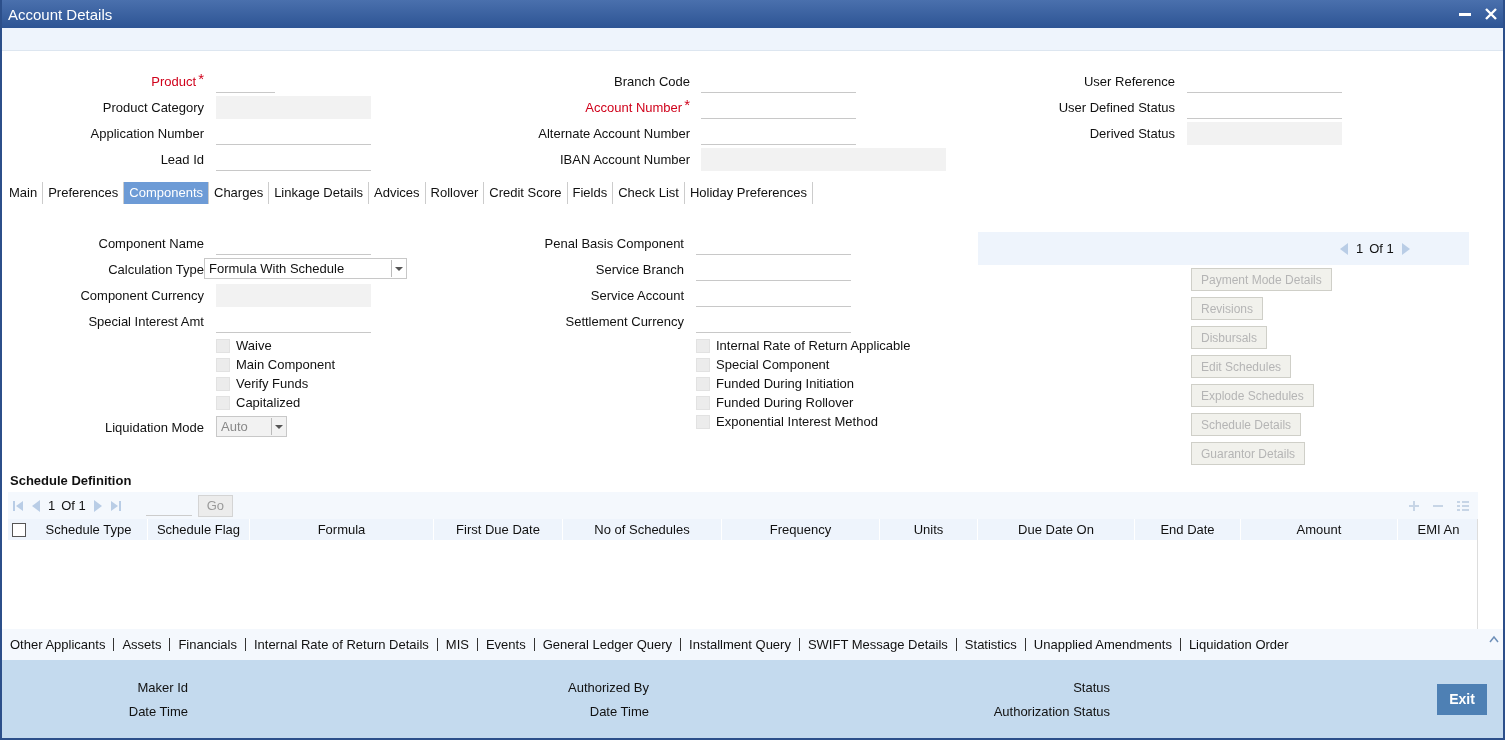 The image size is (1505, 740). I want to click on checkbox-label: Waive, so click(254, 345).